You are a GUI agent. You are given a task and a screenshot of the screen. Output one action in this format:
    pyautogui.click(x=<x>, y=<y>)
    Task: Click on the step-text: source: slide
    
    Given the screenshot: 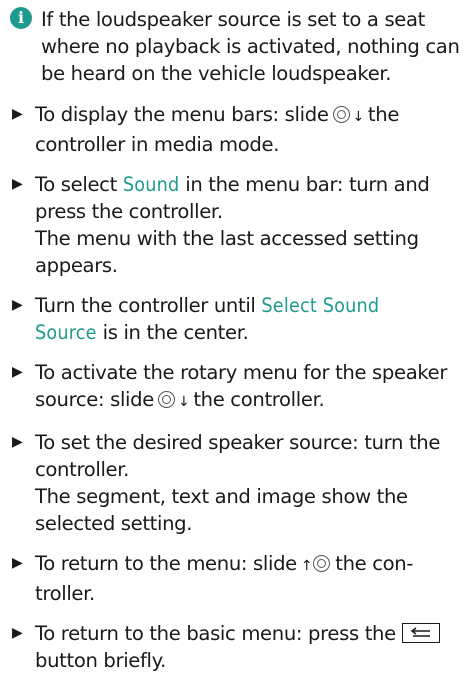 What is the action you would take?
    pyautogui.click(x=94, y=399)
    